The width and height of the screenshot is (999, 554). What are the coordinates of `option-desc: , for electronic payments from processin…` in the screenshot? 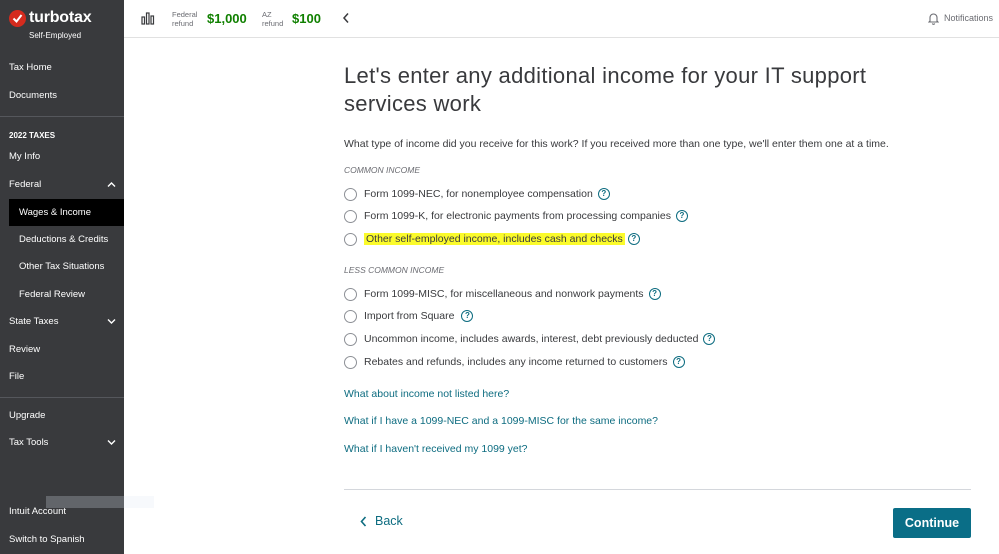 It's located at (548, 216).